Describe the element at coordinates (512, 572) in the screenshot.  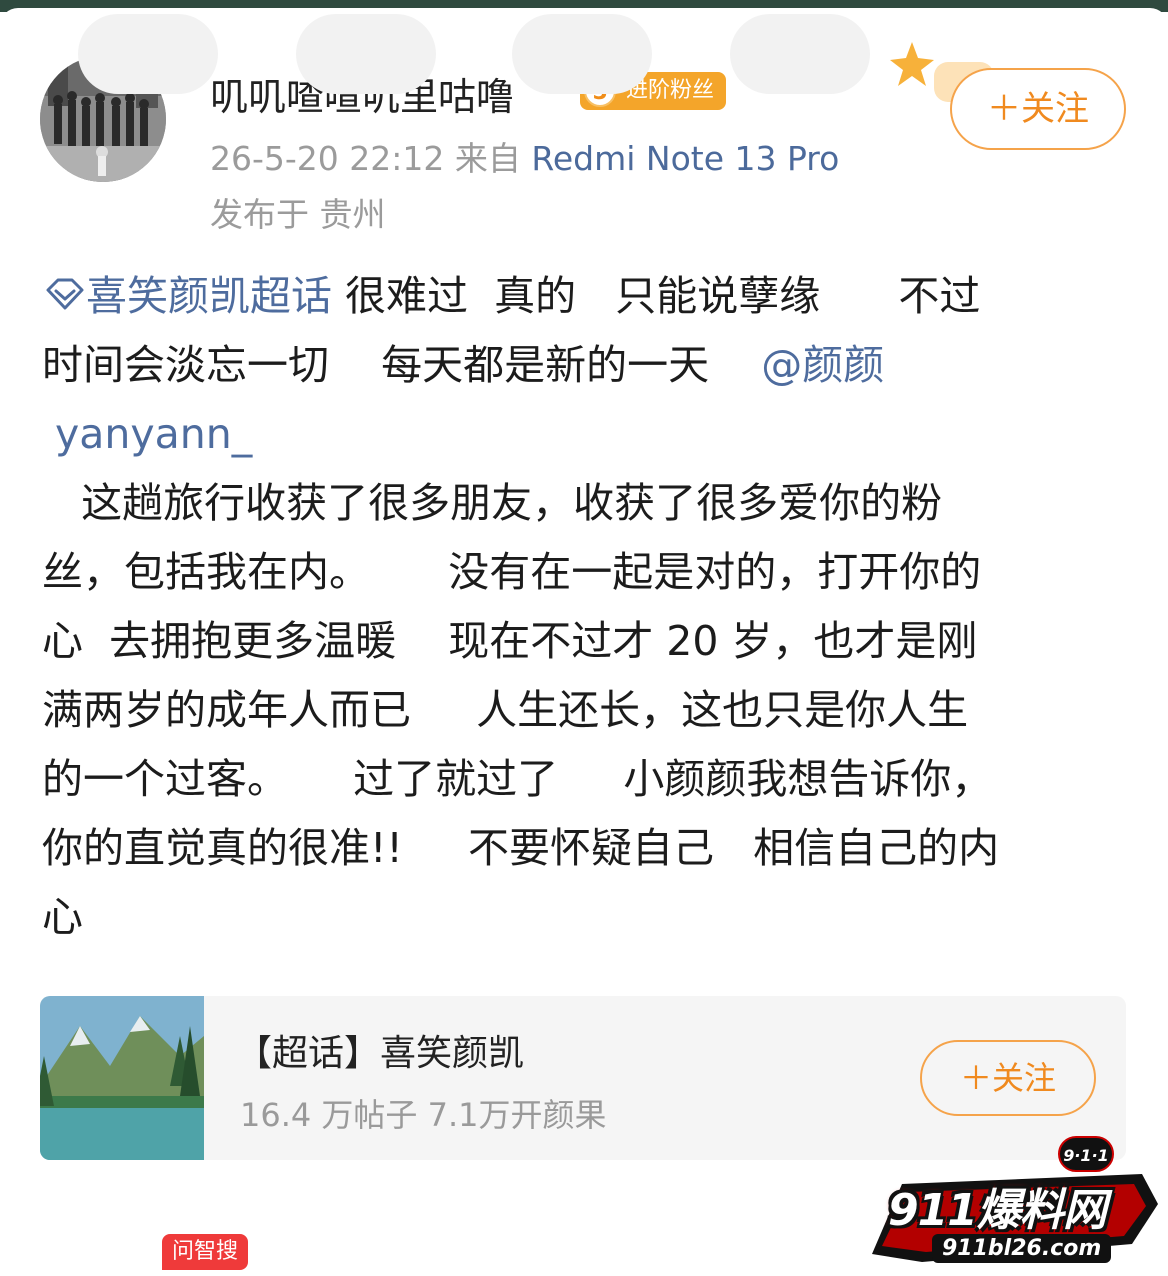
I see `post-line: 丝，包括我在内。 没有在一起是对的，打开你的` at that location.